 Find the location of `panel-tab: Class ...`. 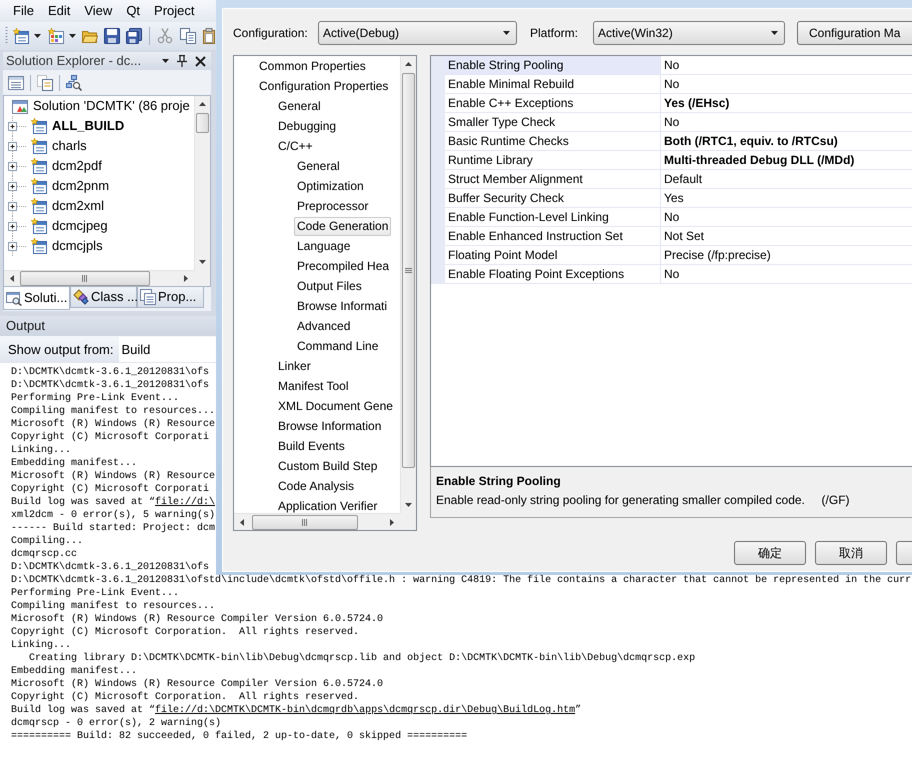

panel-tab: Class ... is located at coordinates (103, 297).